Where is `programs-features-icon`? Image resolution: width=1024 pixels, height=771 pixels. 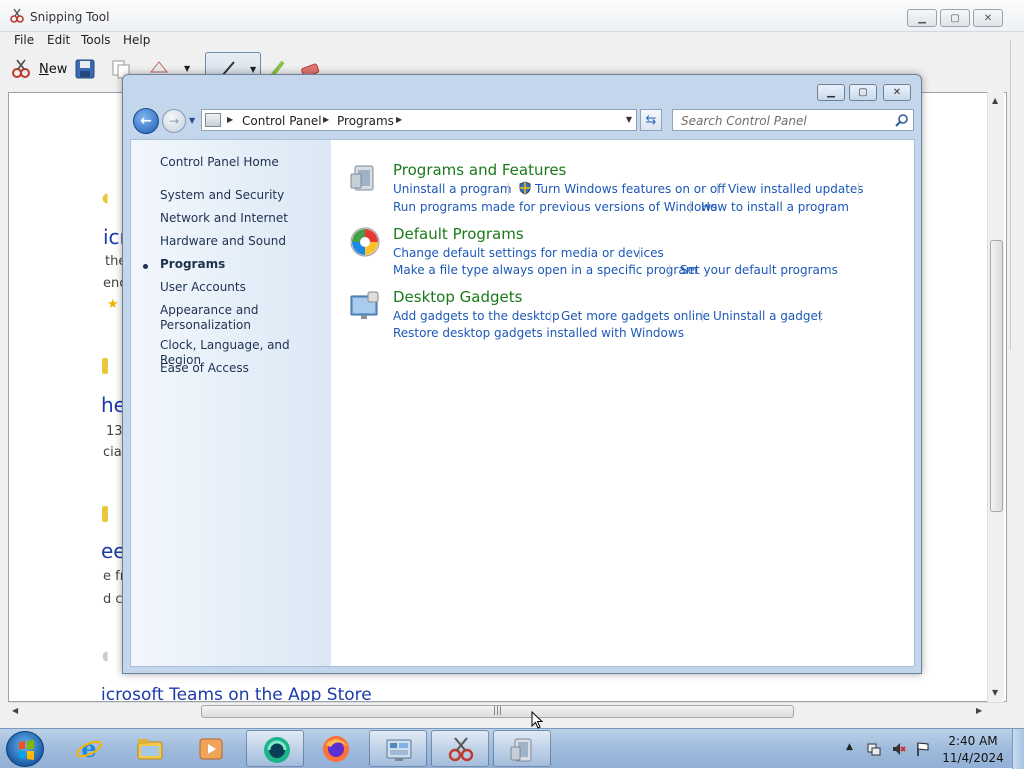 programs-features-icon is located at coordinates (365, 178).